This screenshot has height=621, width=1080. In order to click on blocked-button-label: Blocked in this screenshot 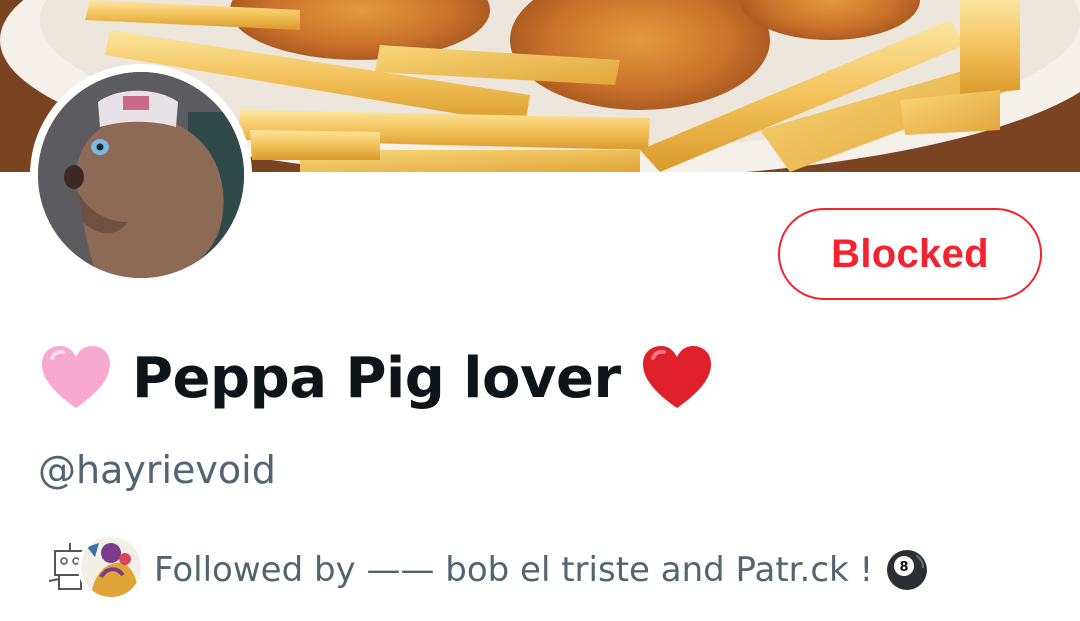, I will do `click(910, 253)`.